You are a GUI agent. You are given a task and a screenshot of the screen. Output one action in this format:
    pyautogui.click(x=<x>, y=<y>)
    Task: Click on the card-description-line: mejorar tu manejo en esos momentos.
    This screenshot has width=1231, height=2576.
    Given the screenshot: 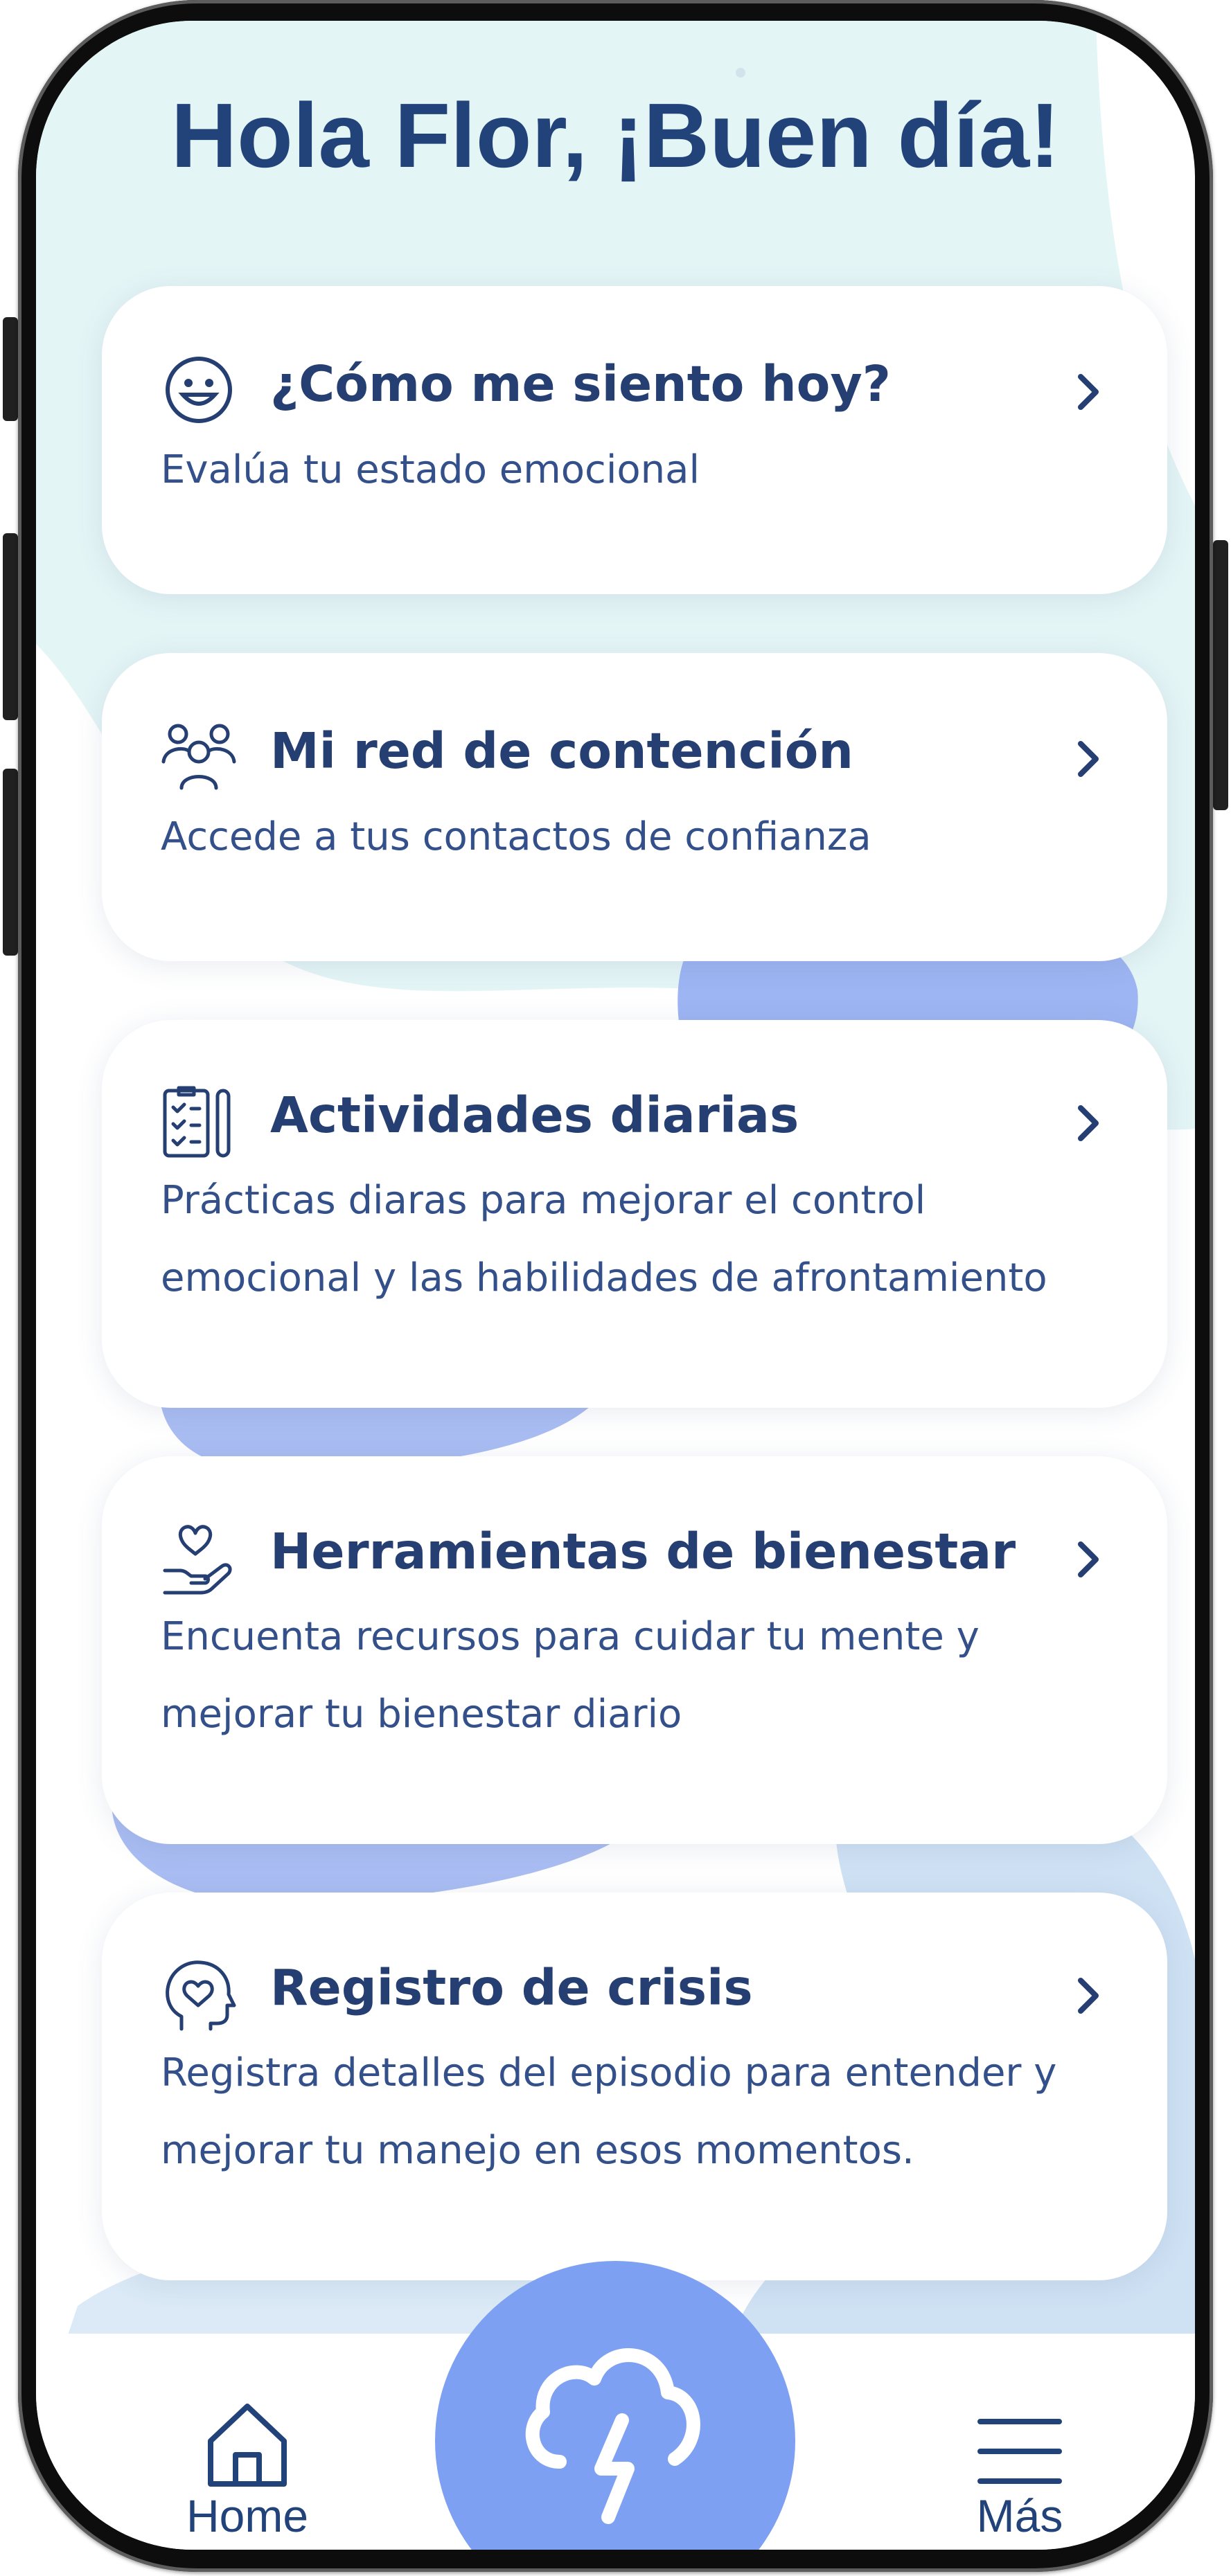 What is the action you would take?
    pyautogui.click(x=537, y=2150)
    